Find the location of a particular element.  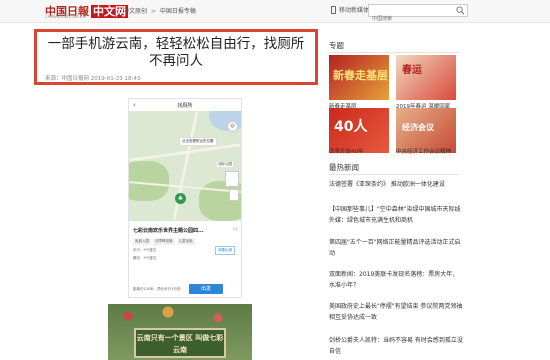

news-item: 剑桥公爵夫人凯特：当妈不容易 有时会感到孤立没自信 is located at coordinates (396, 346).